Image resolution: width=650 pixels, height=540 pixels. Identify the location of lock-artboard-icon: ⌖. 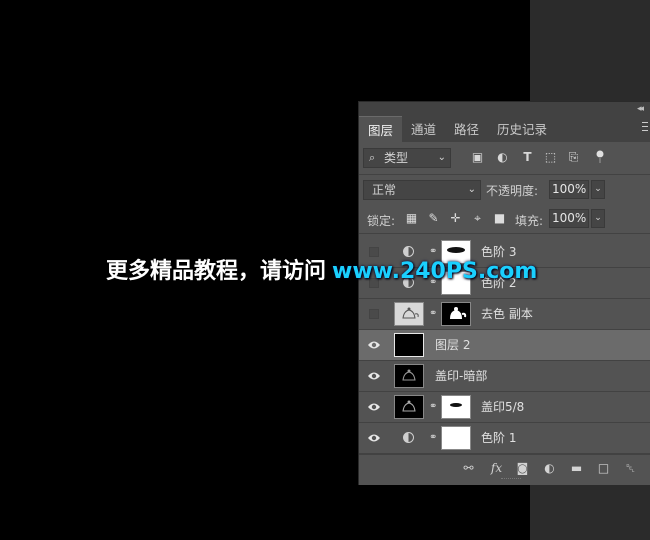
(477, 218).